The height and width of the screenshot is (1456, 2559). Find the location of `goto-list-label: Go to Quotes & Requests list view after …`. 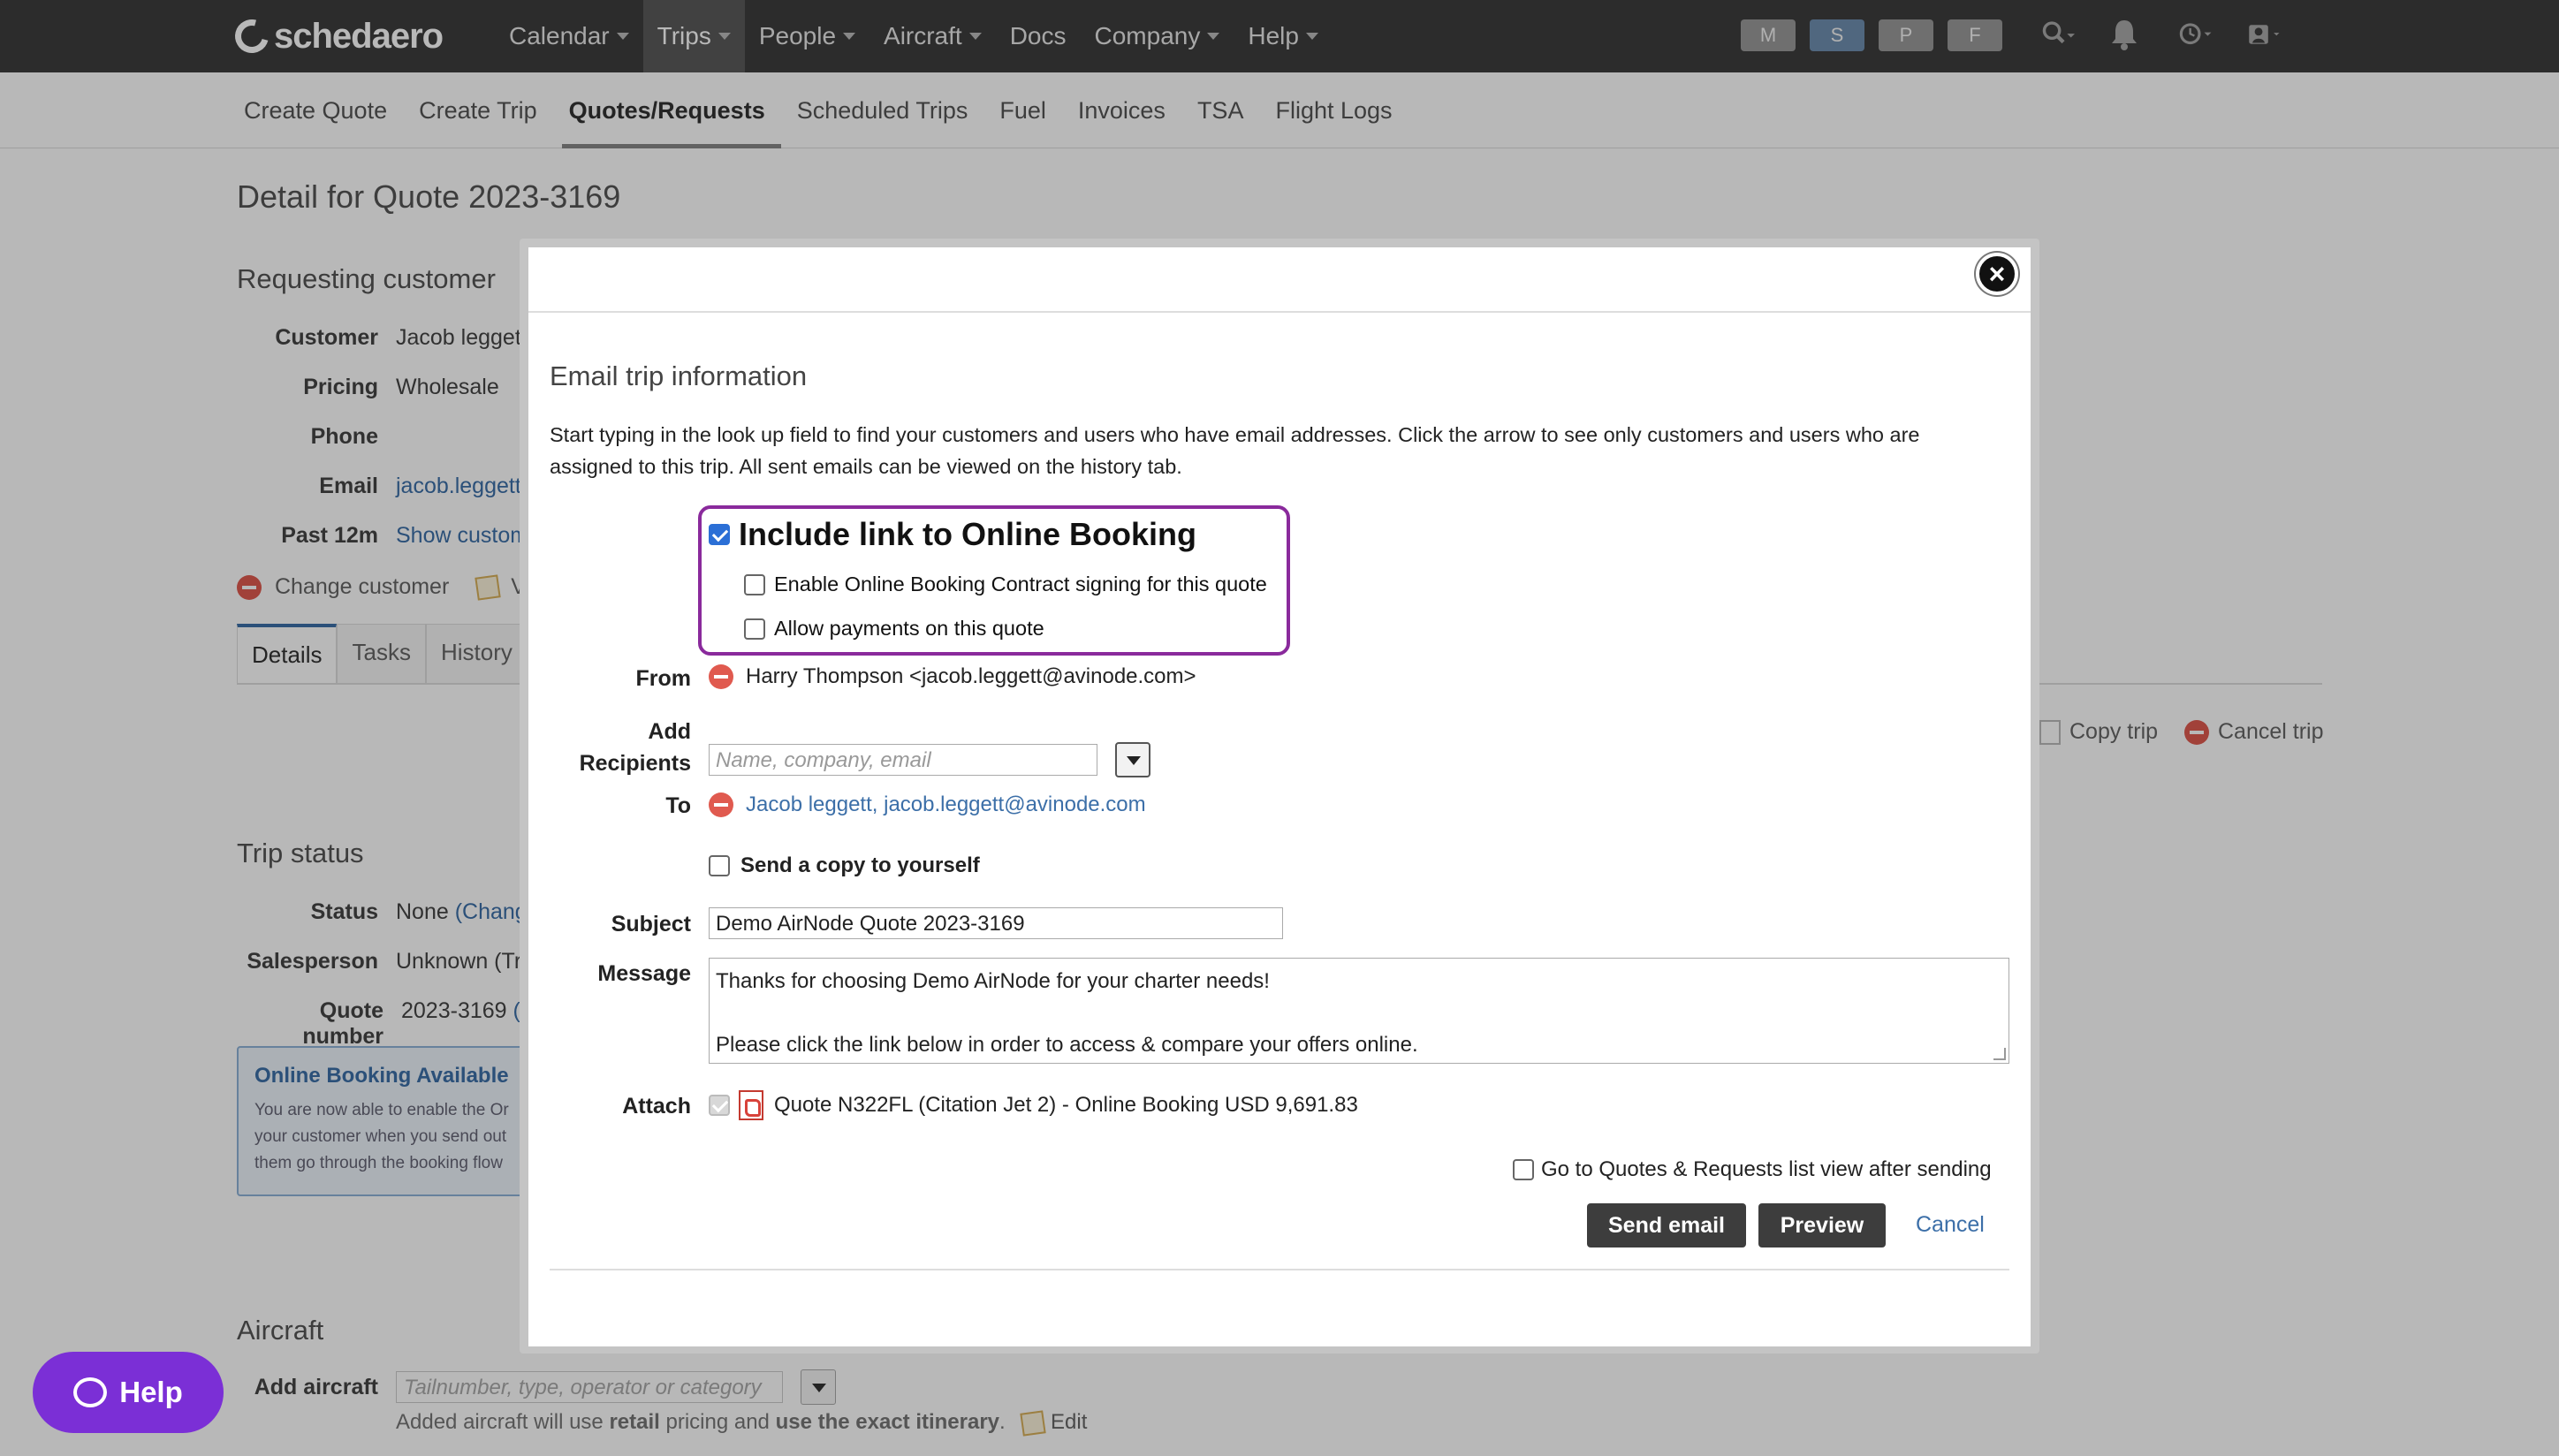

goto-list-label: Go to Quotes & Requests list view after … is located at coordinates (1766, 1169).